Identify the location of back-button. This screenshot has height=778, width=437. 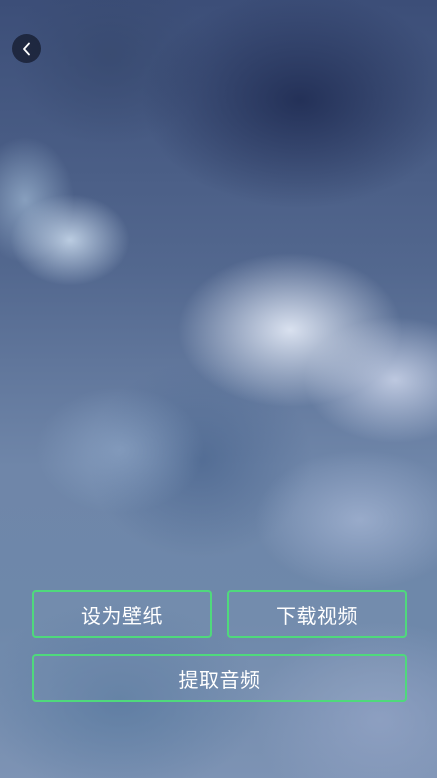
(26, 48).